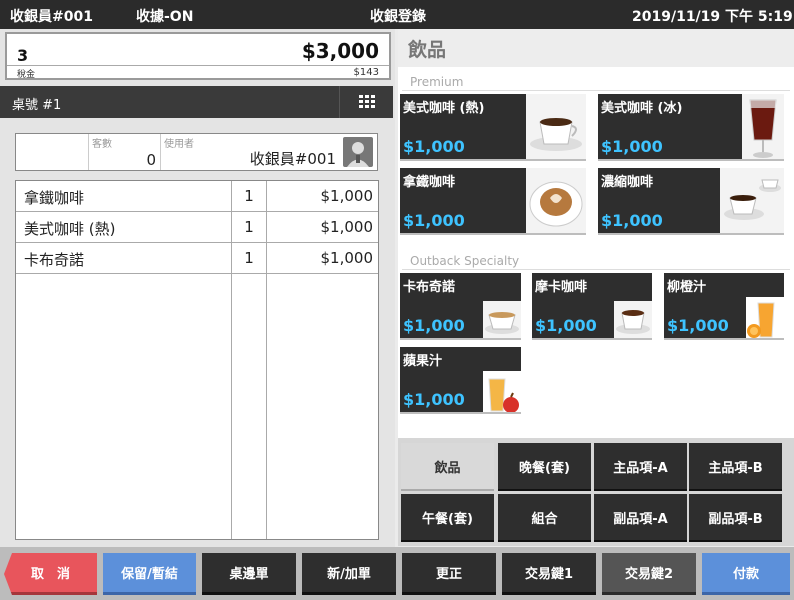 Image resolution: width=794 pixels, height=600 pixels. I want to click on new-add-order-button: 新/加單, so click(349, 574).